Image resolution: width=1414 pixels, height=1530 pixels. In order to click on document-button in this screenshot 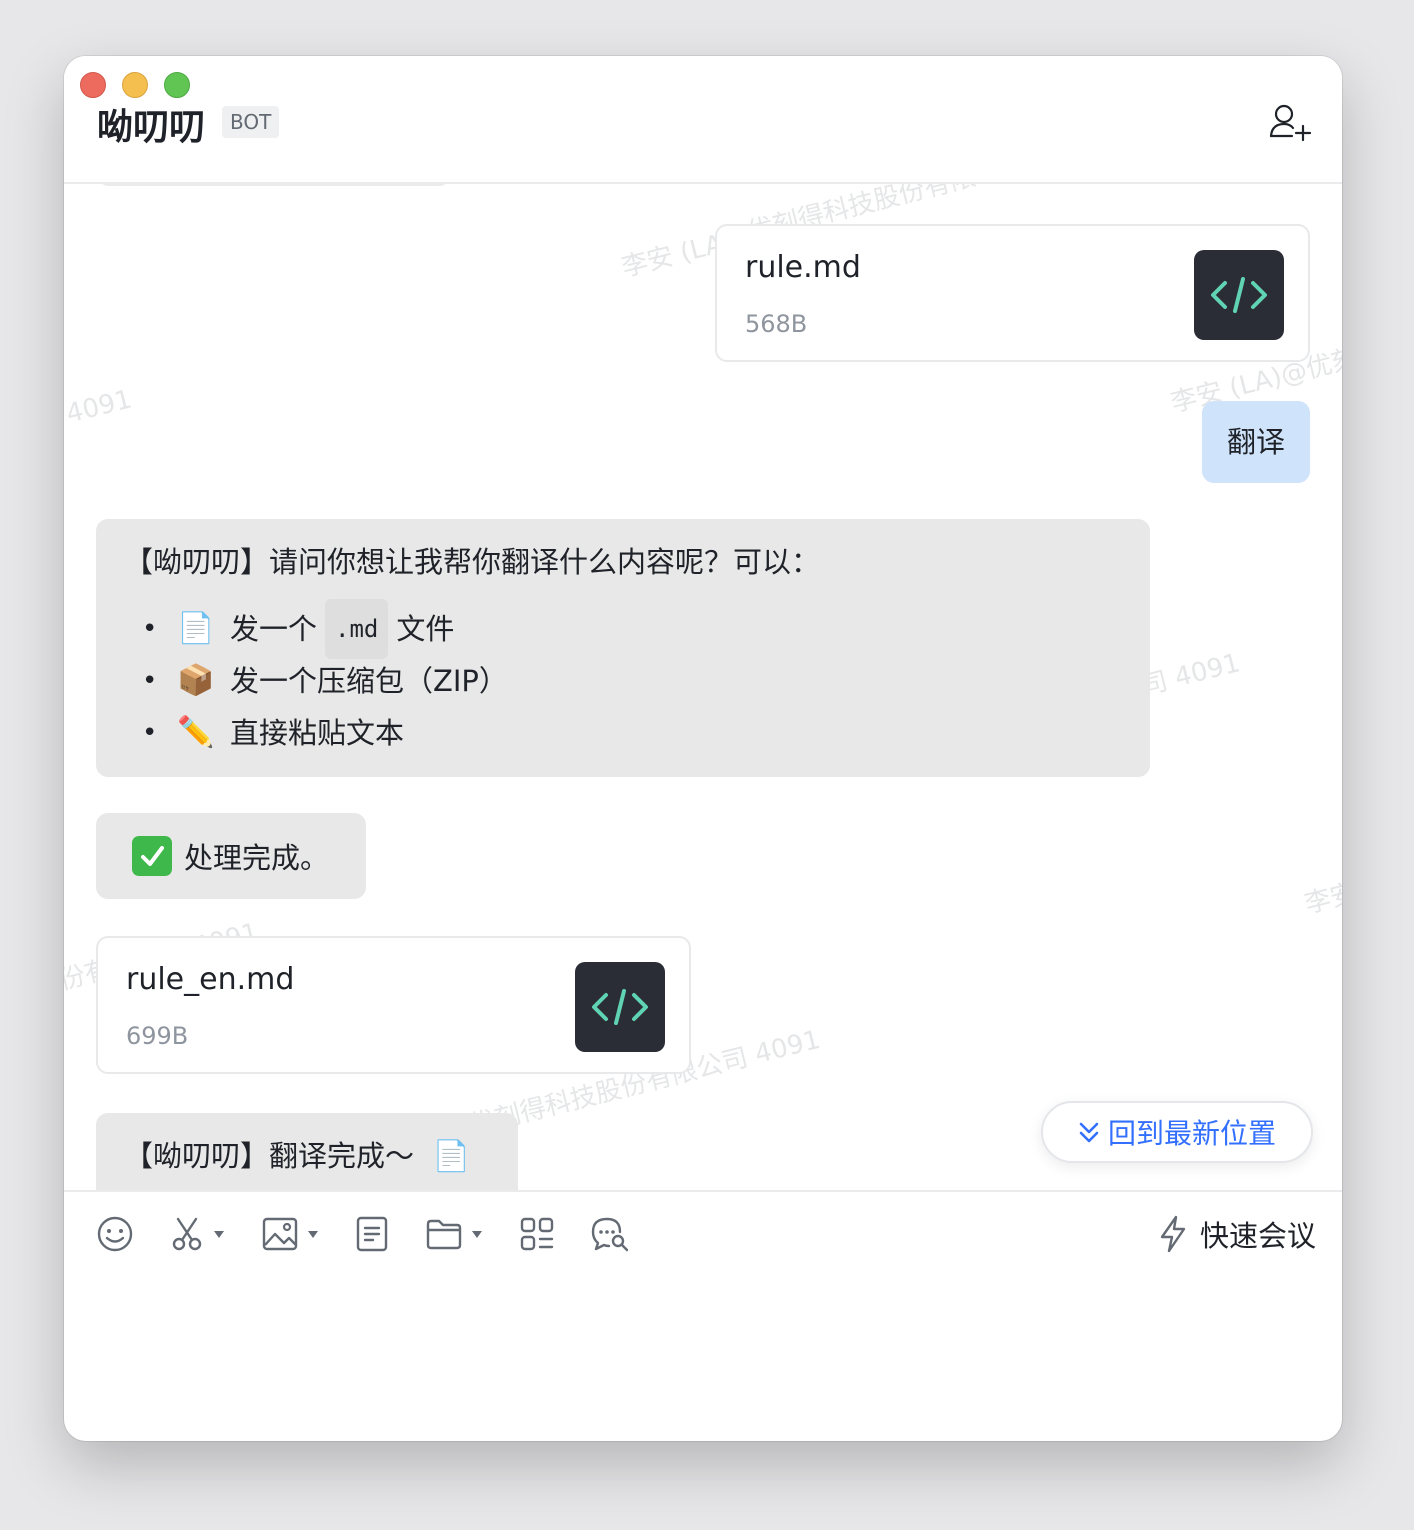, I will do `click(372, 1234)`.